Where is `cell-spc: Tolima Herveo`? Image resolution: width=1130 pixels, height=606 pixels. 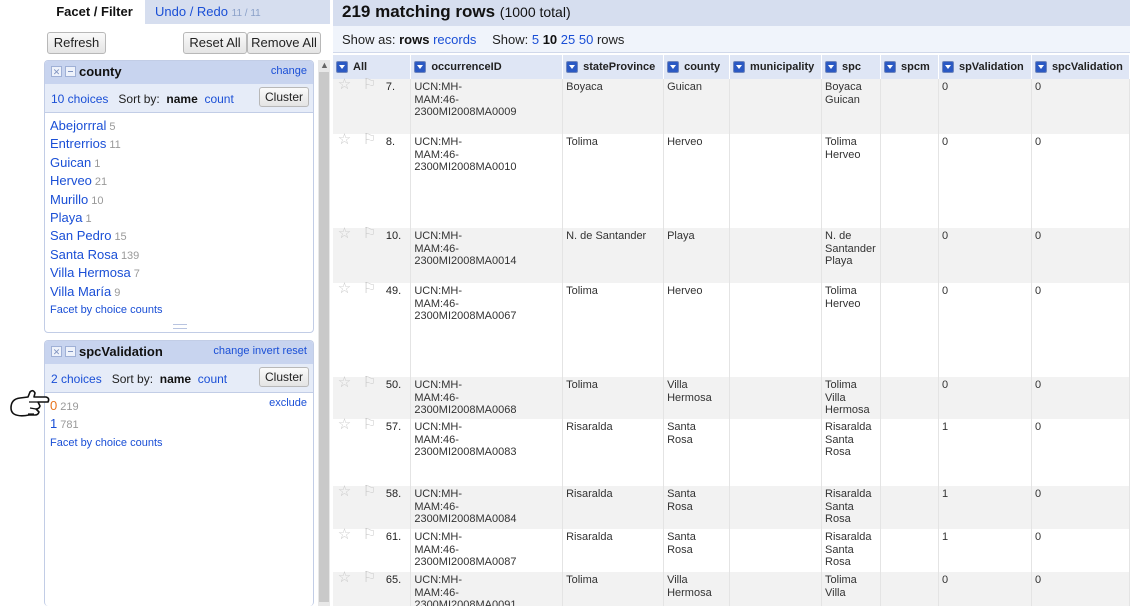
cell-spc: Tolima Herveo is located at coordinates (851, 181).